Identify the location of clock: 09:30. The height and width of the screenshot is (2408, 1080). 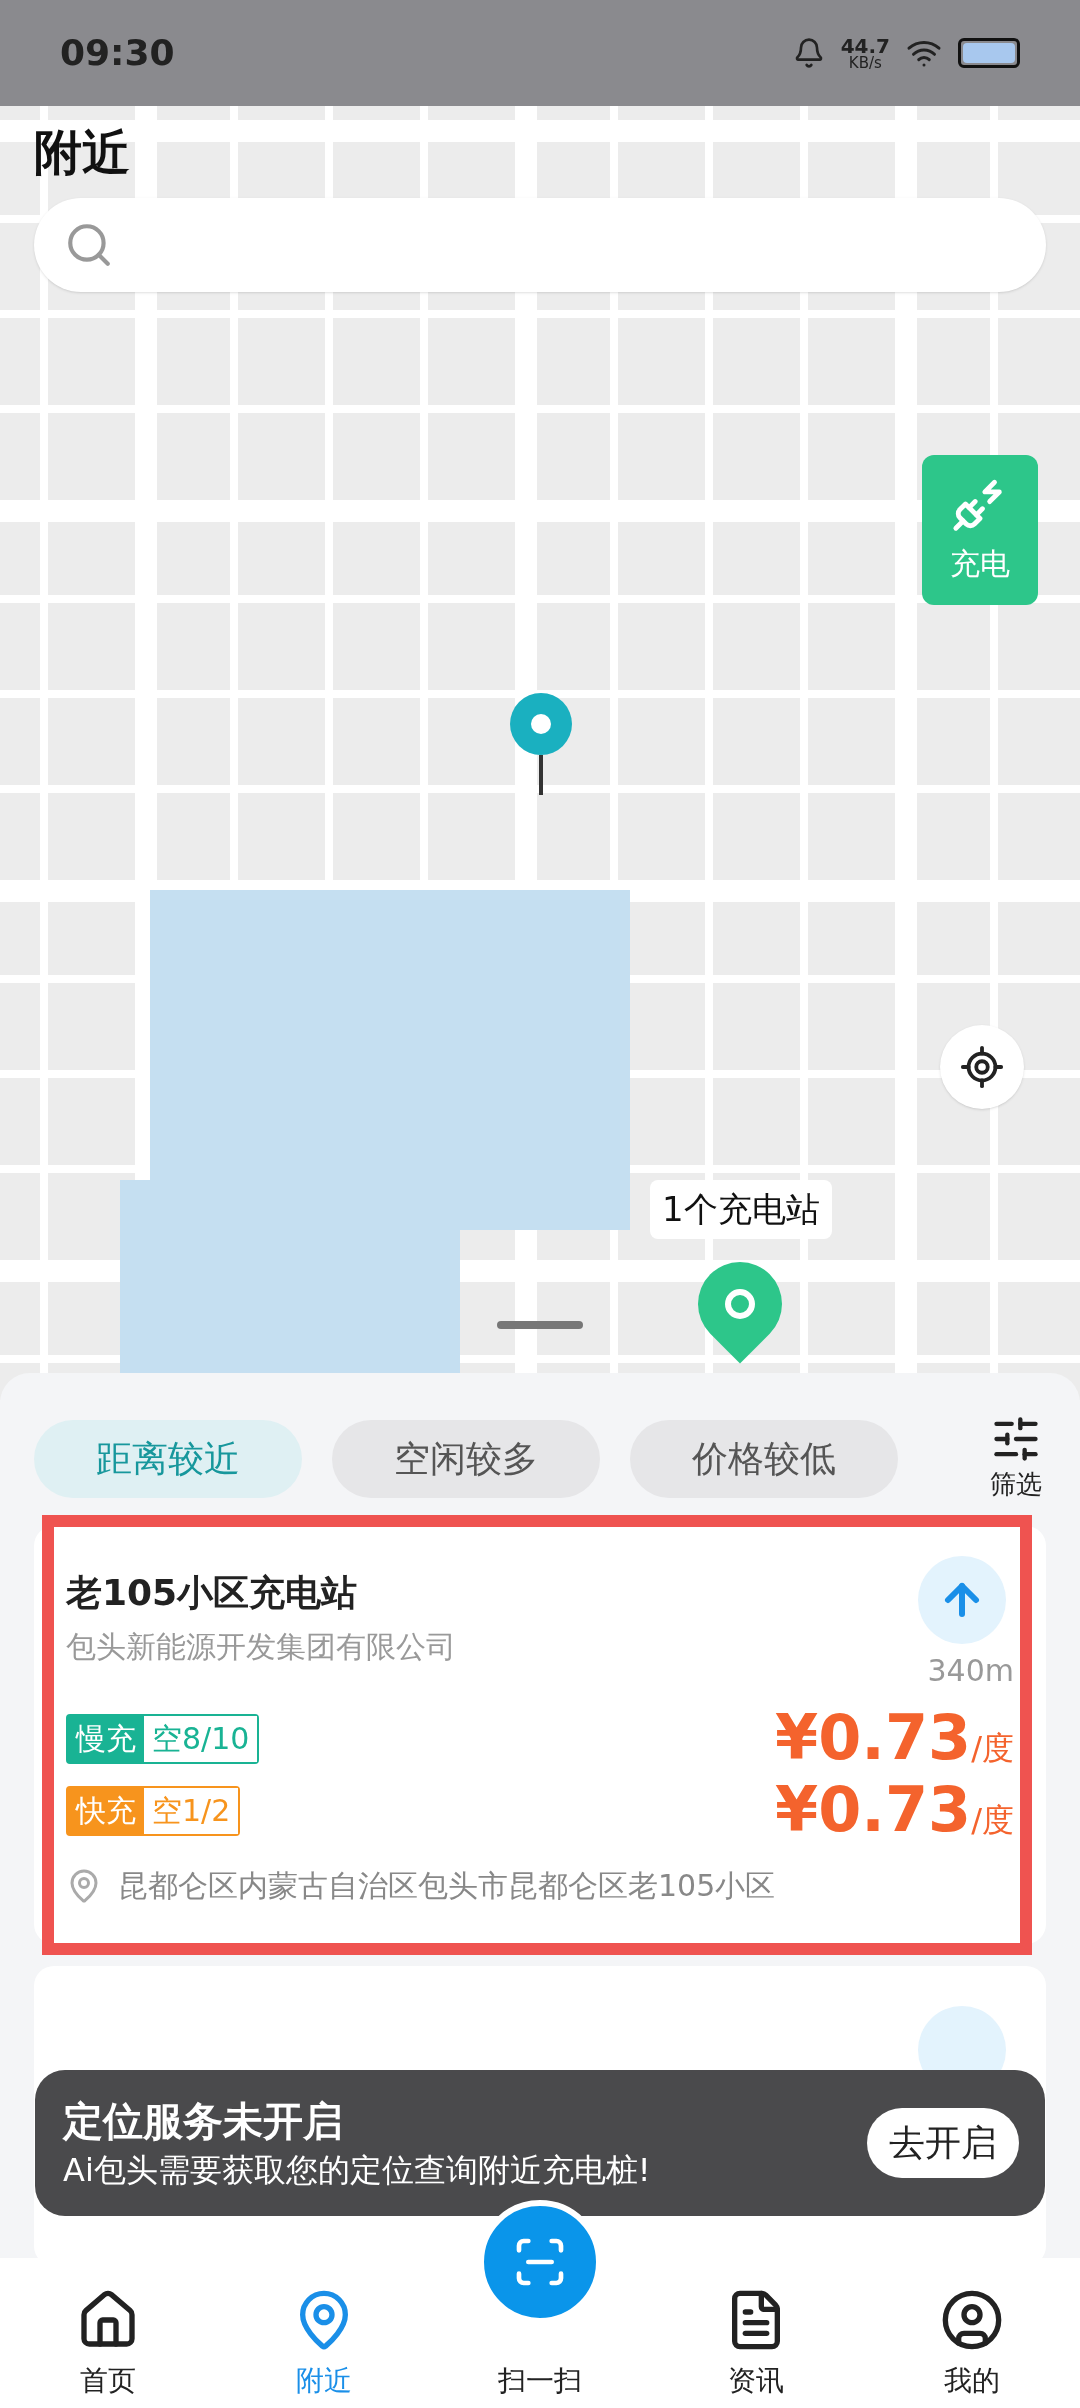
(117, 53).